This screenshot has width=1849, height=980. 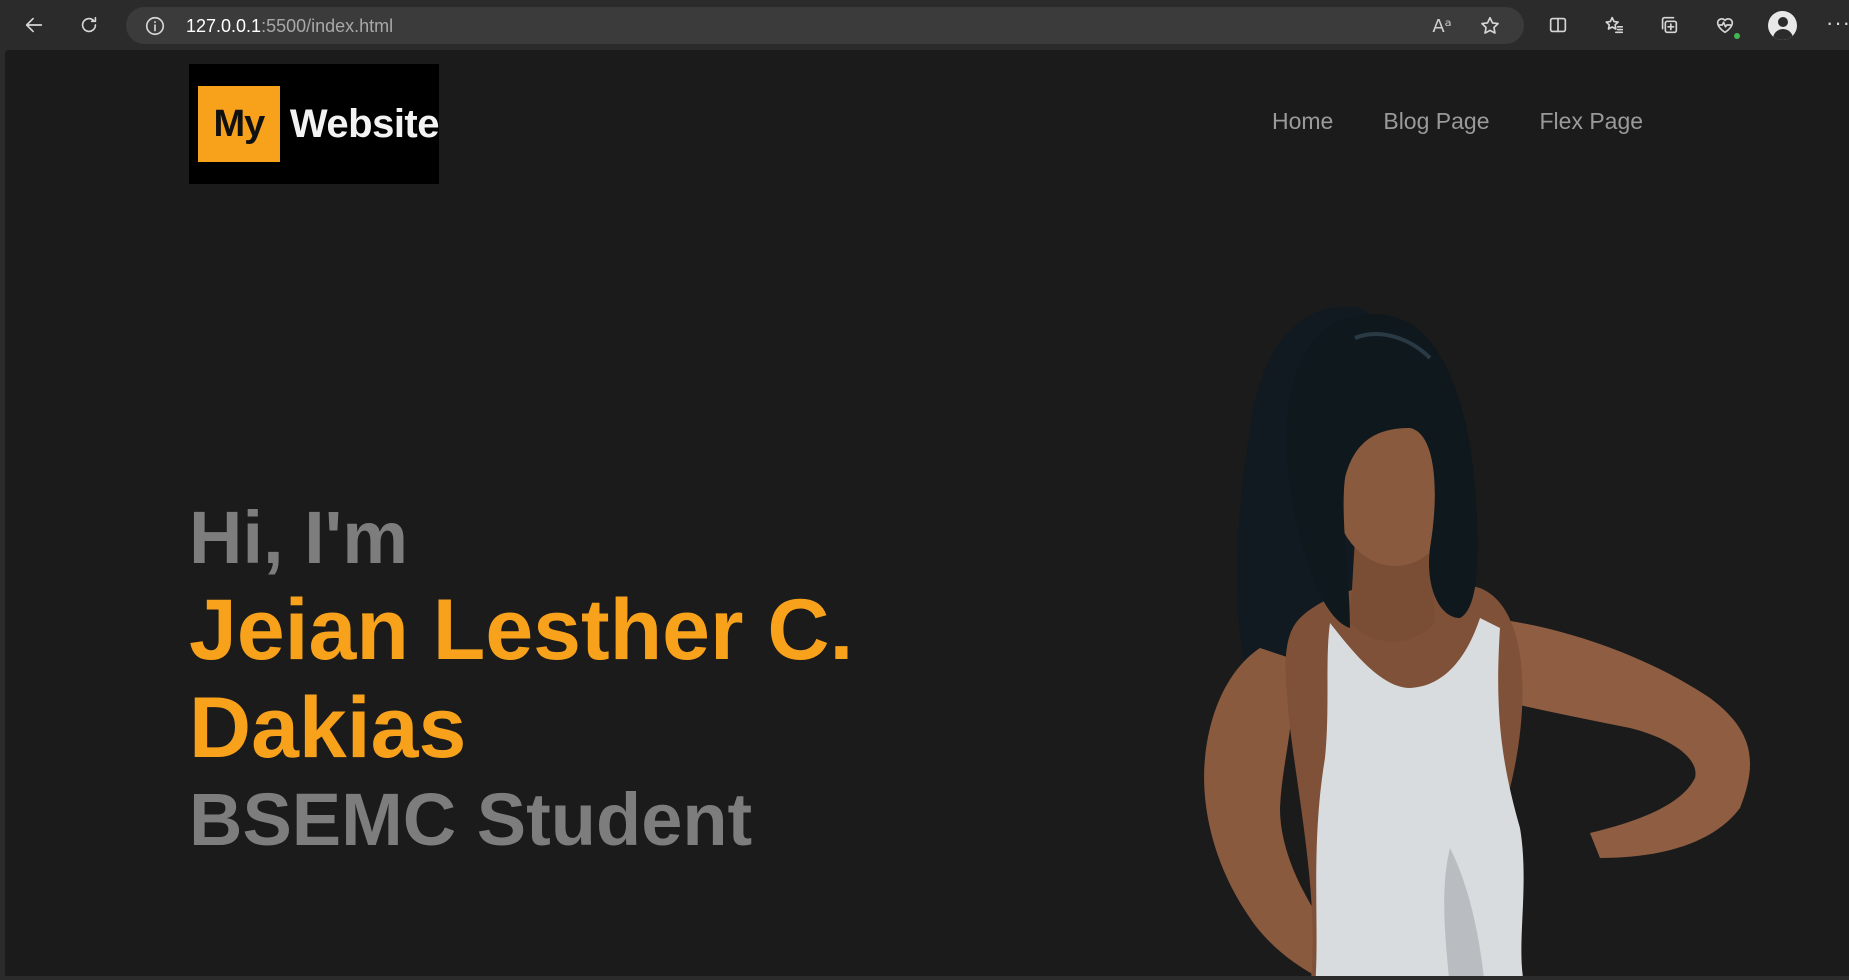 What do you see at coordinates (1302, 121) in the screenshot?
I see `nav-home-link: Home` at bounding box center [1302, 121].